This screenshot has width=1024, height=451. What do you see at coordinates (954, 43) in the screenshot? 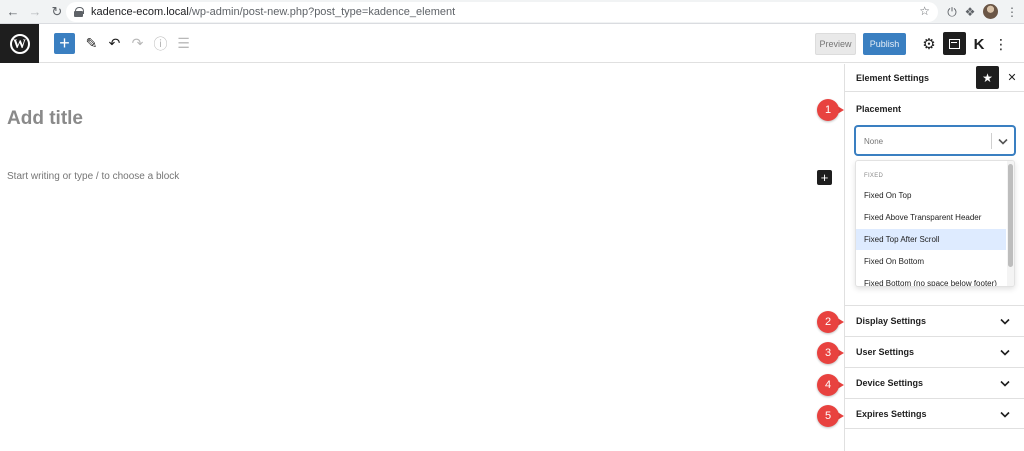
I see `element-settings-toggle-icon` at bounding box center [954, 43].